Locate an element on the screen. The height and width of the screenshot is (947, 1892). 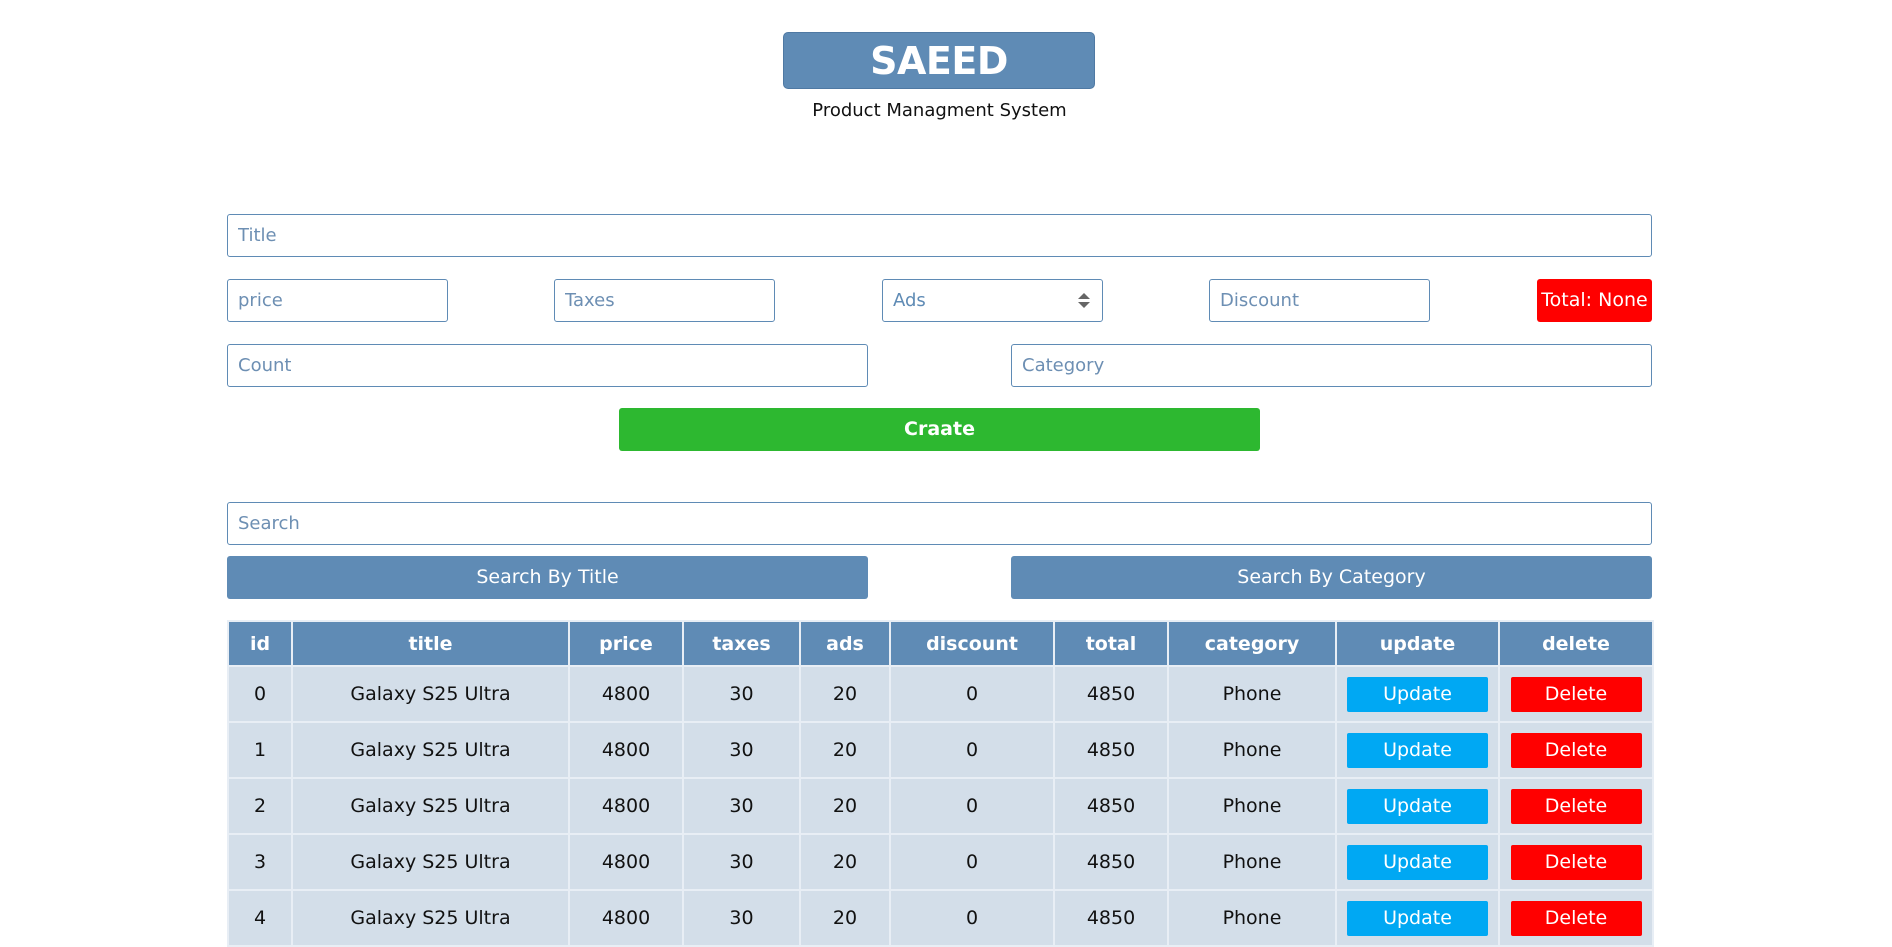
search-input is located at coordinates (939, 523).